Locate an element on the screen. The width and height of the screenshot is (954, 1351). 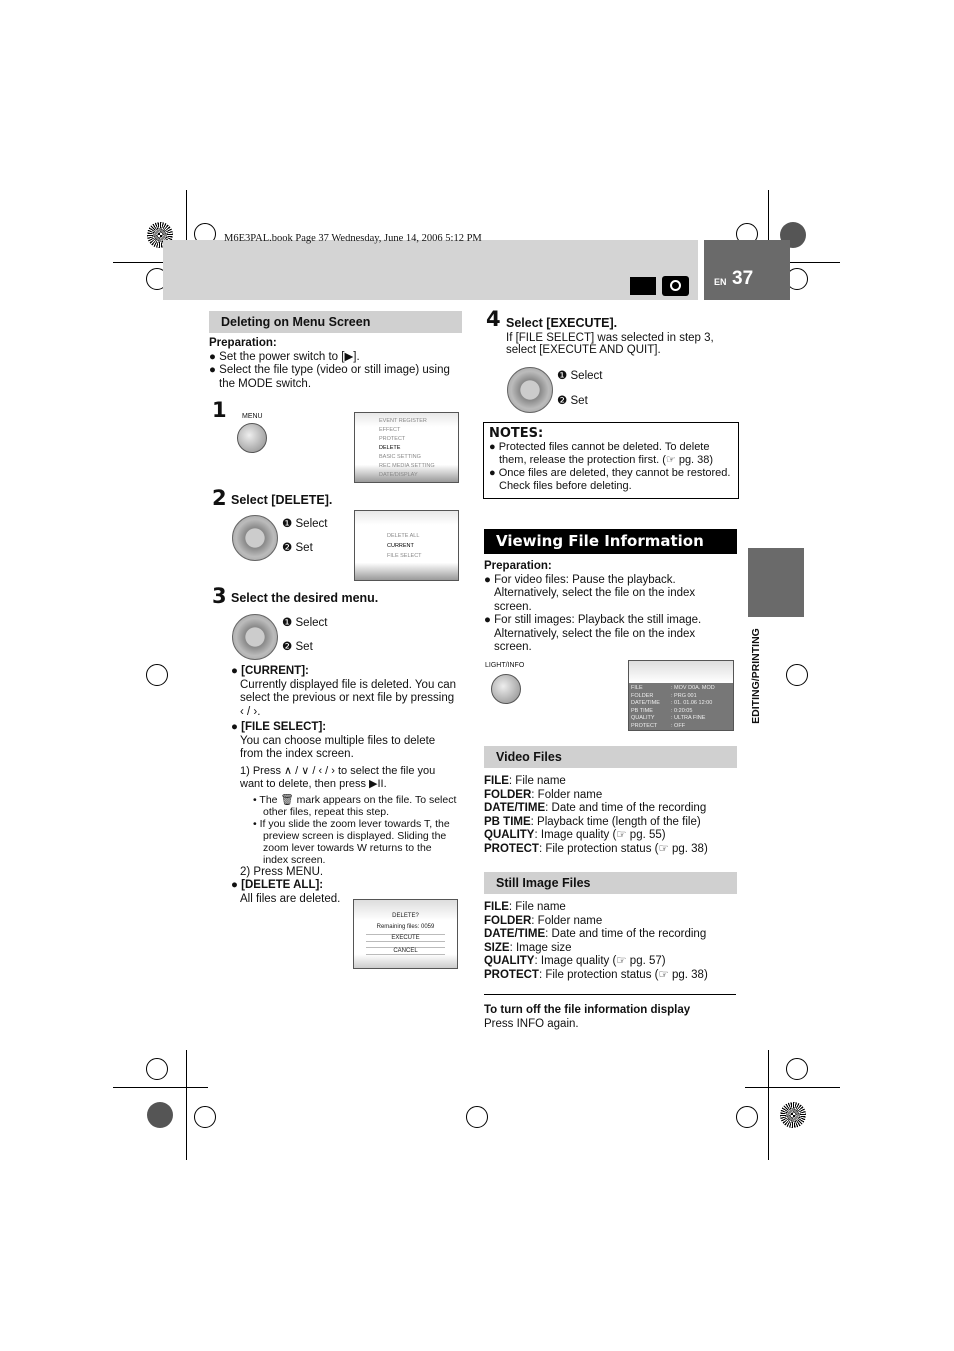
menu-button is located at coordinates (252, 438).